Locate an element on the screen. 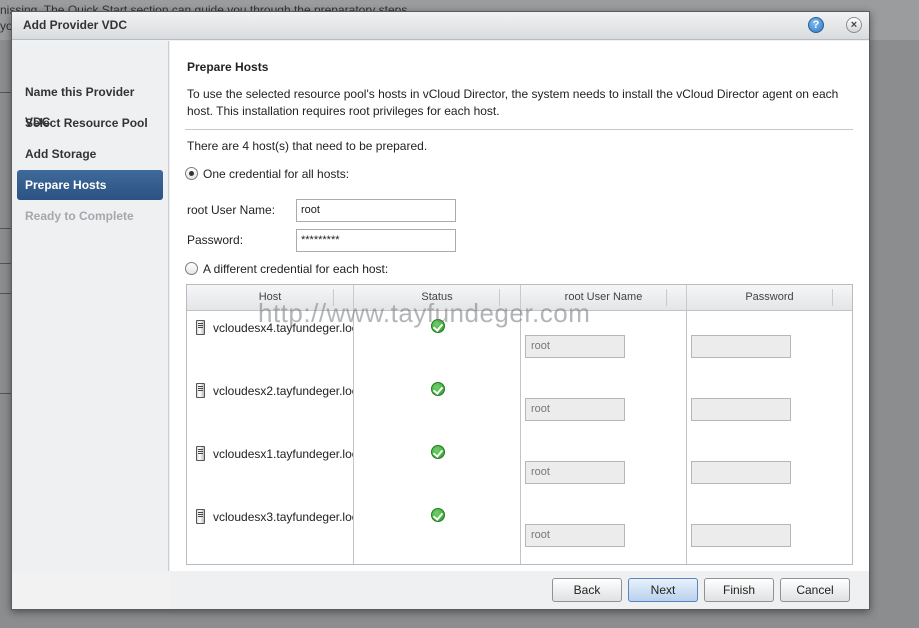 The width and height of the screenshot is (919, 628). password-input: ********* is located at coordinates (376, 240).